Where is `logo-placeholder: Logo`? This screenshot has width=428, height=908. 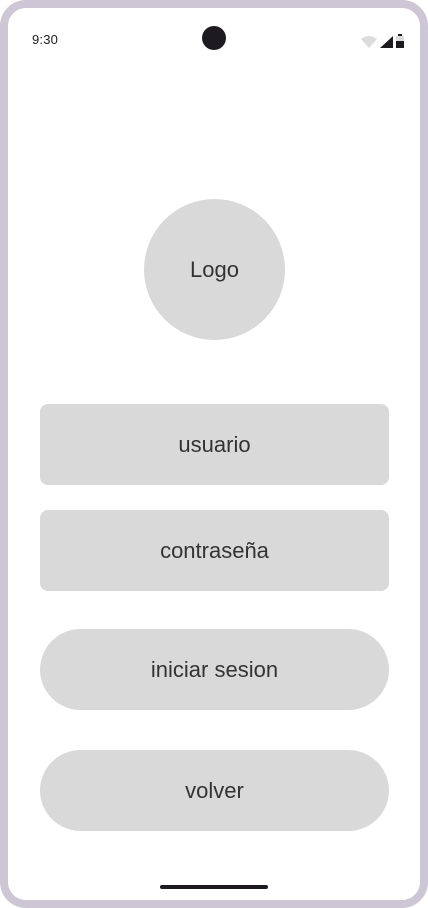 logo-placeholder: Logo is located at coordinates (214, 269).